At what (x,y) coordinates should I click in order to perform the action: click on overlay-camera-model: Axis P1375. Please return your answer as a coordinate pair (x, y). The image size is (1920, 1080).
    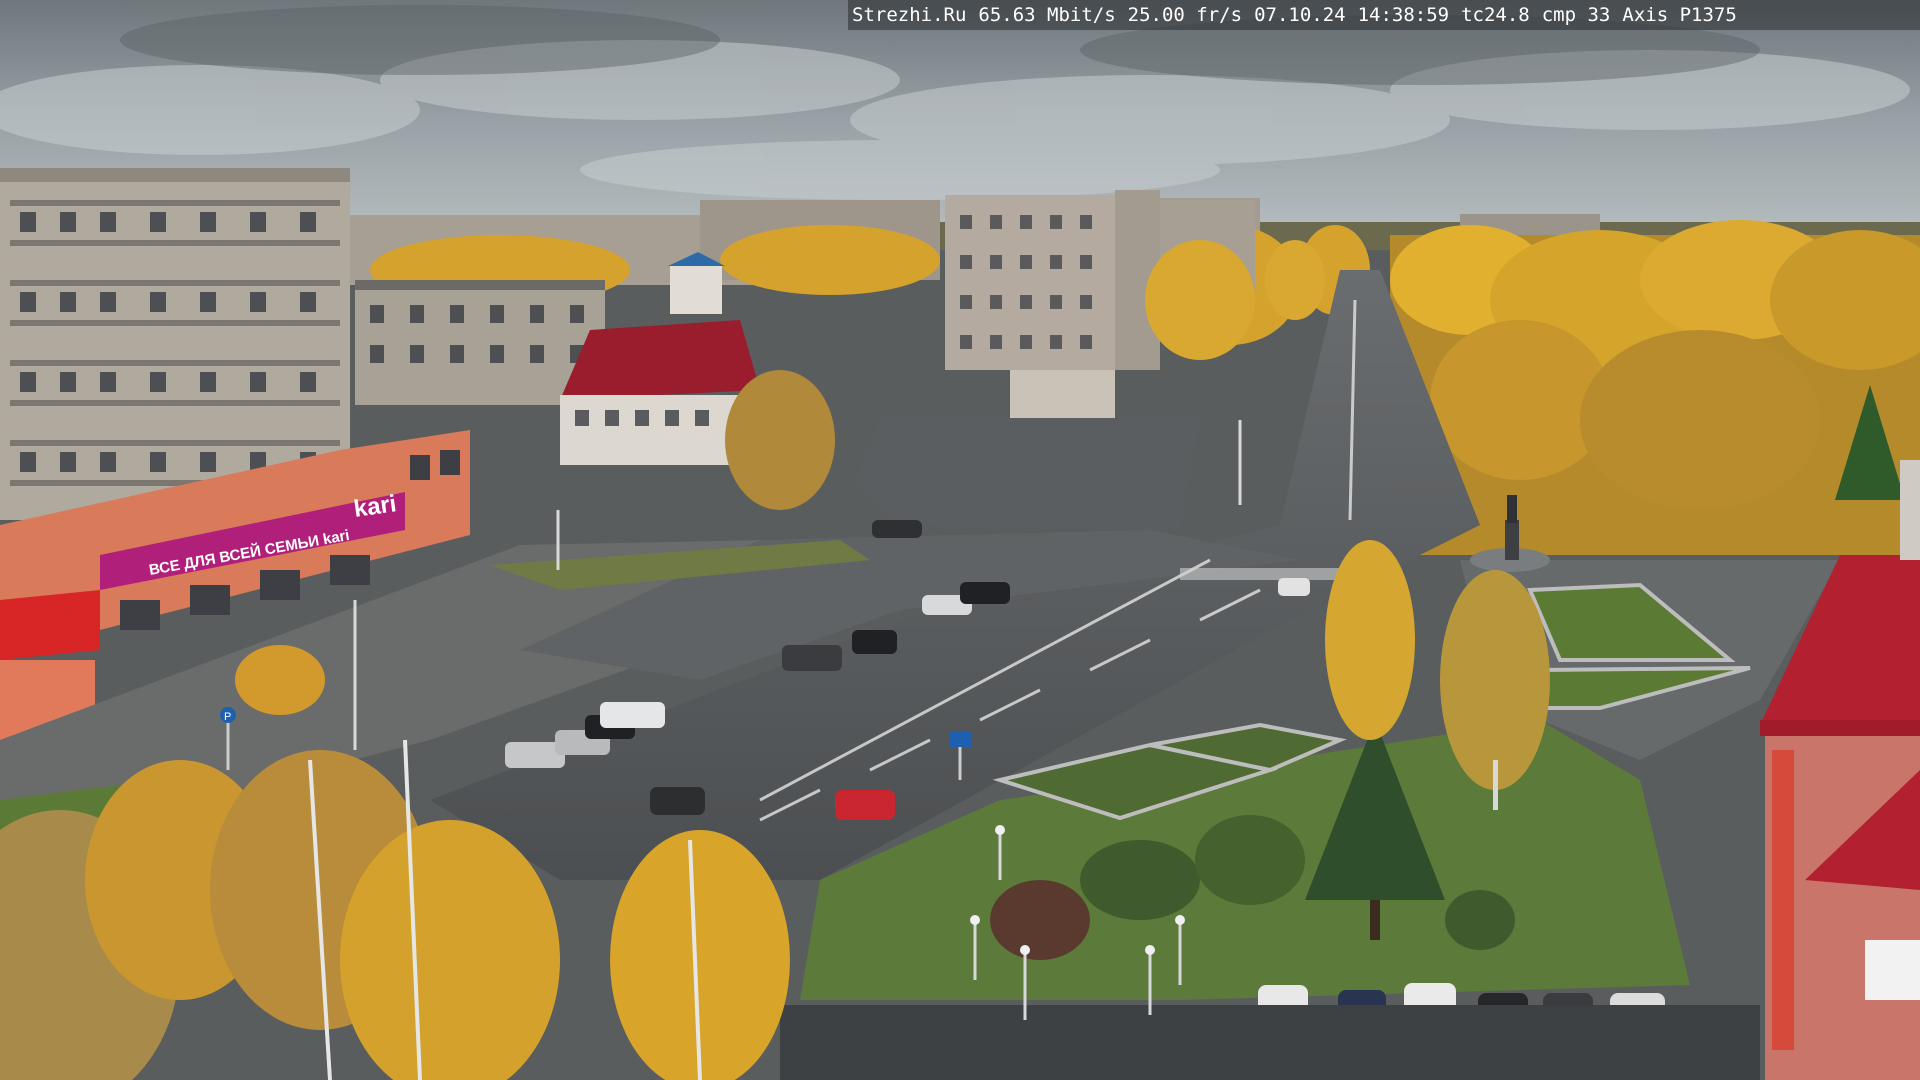
    Looking at the image, I should click on (1679, 15).